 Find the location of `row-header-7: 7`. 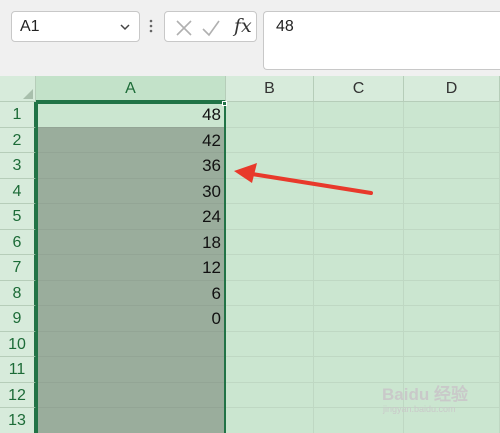

row-header-7: 7 is located at coordinates (18, 268).